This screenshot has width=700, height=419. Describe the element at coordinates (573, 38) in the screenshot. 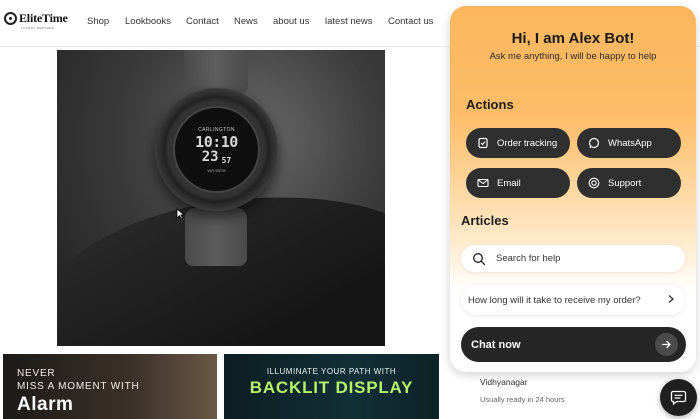

I see `widget-title: Hi, I am Alex Bot!` at that location.